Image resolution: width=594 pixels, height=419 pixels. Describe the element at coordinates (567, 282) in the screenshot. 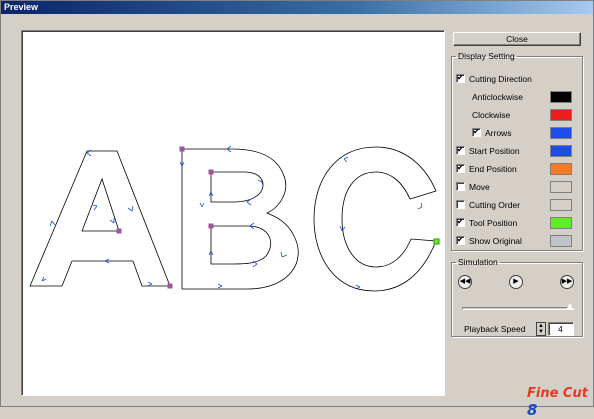

I see `forward-end-icon: ▶▶` at that location.